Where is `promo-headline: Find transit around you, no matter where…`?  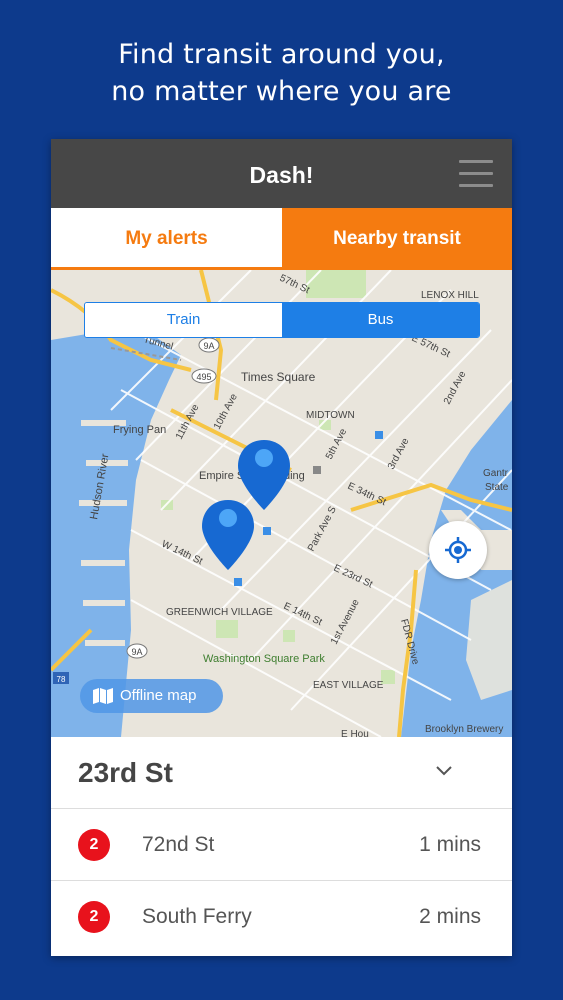
promo-headline: Find transit around you, no matter where… is located at coordinates (281, 73).